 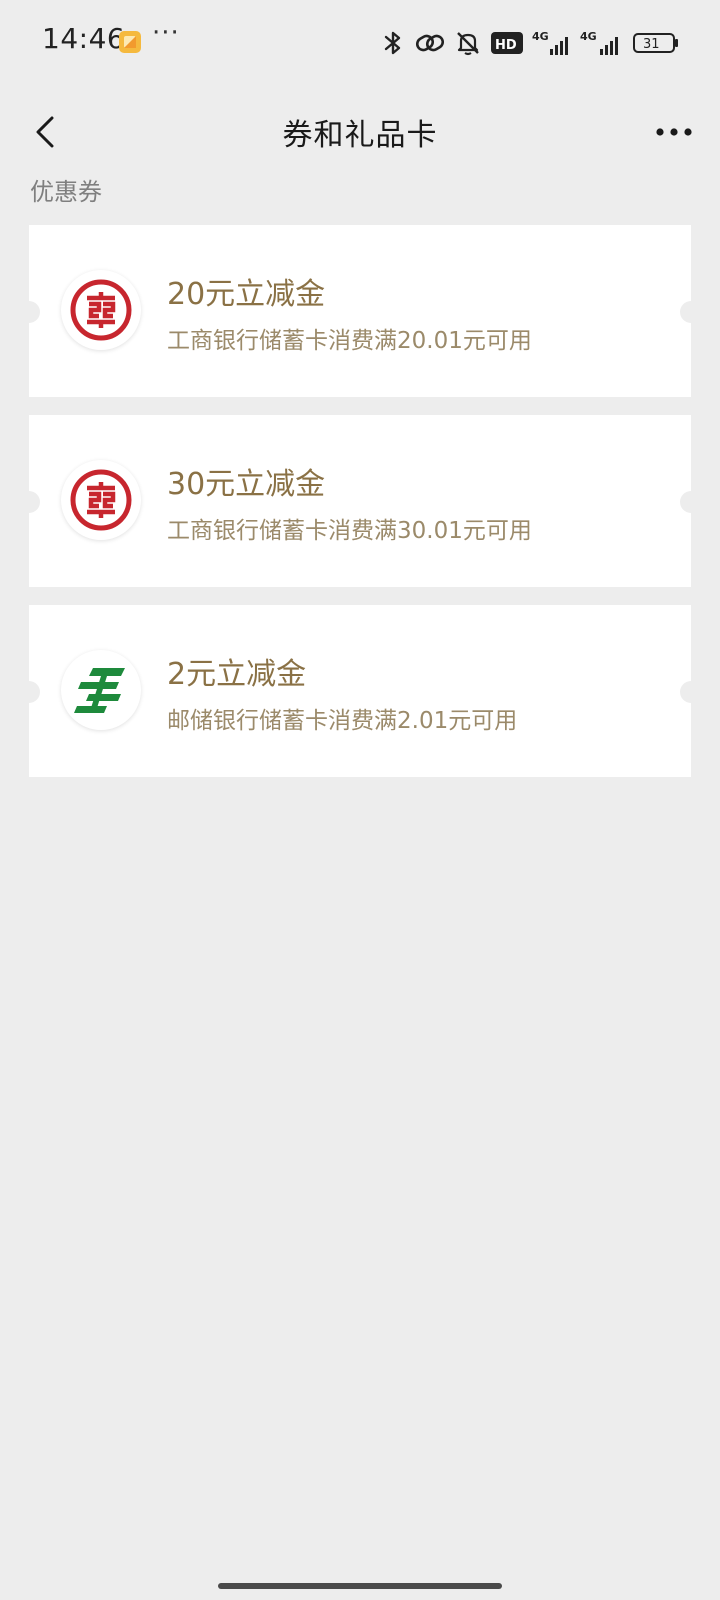 I want to click on bluetooth-icon, so click(x=392, y=43).